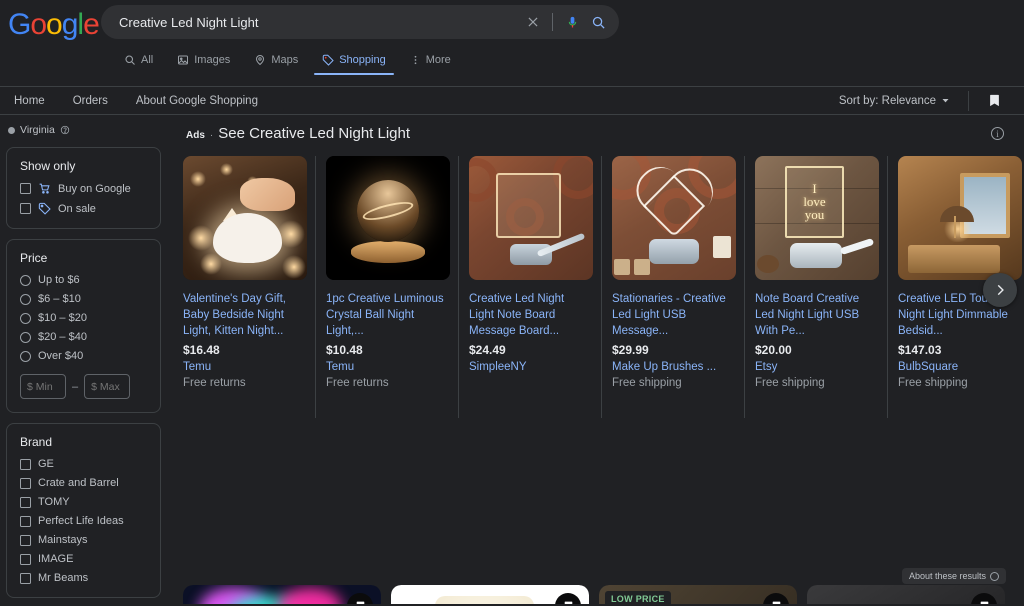 This screenshot has width=1024, height=606. I want to click on filter-option-brand-2: TOMY, so click(83, 502).